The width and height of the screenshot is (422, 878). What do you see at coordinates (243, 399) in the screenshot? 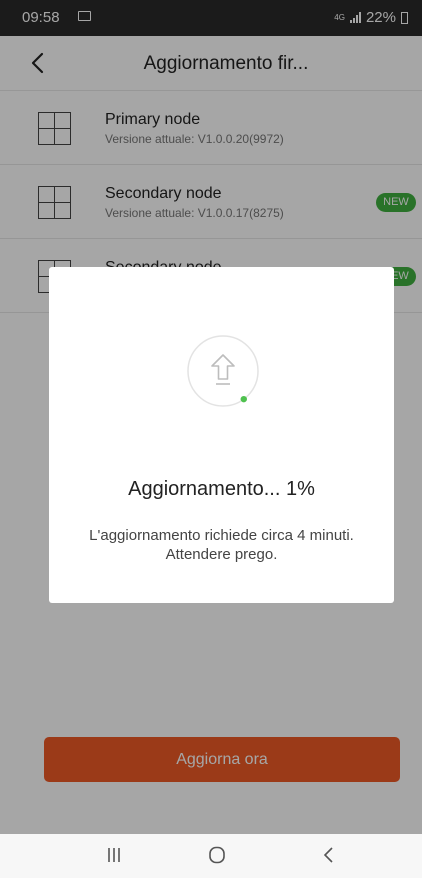
I see `progress-dot` at bounding box center [243, 399].